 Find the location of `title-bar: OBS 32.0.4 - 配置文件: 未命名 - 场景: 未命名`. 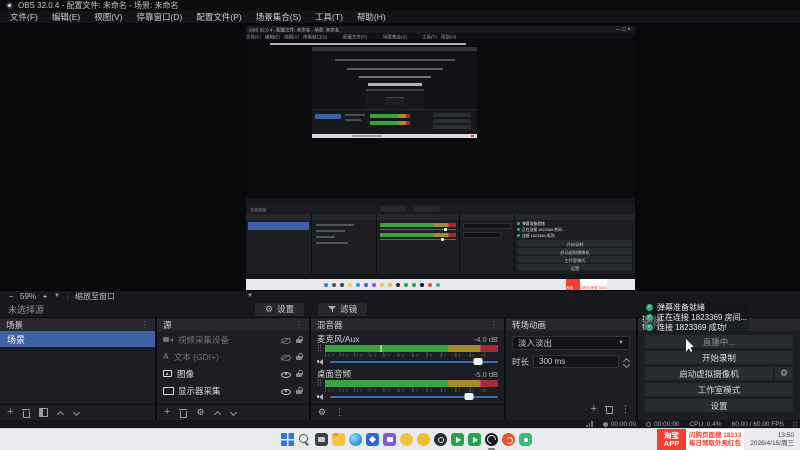

title-bar: OBS 32.0.4 - 配置文件: 未命名 - 场景: 未命名 is located at coordinates (400, 5).